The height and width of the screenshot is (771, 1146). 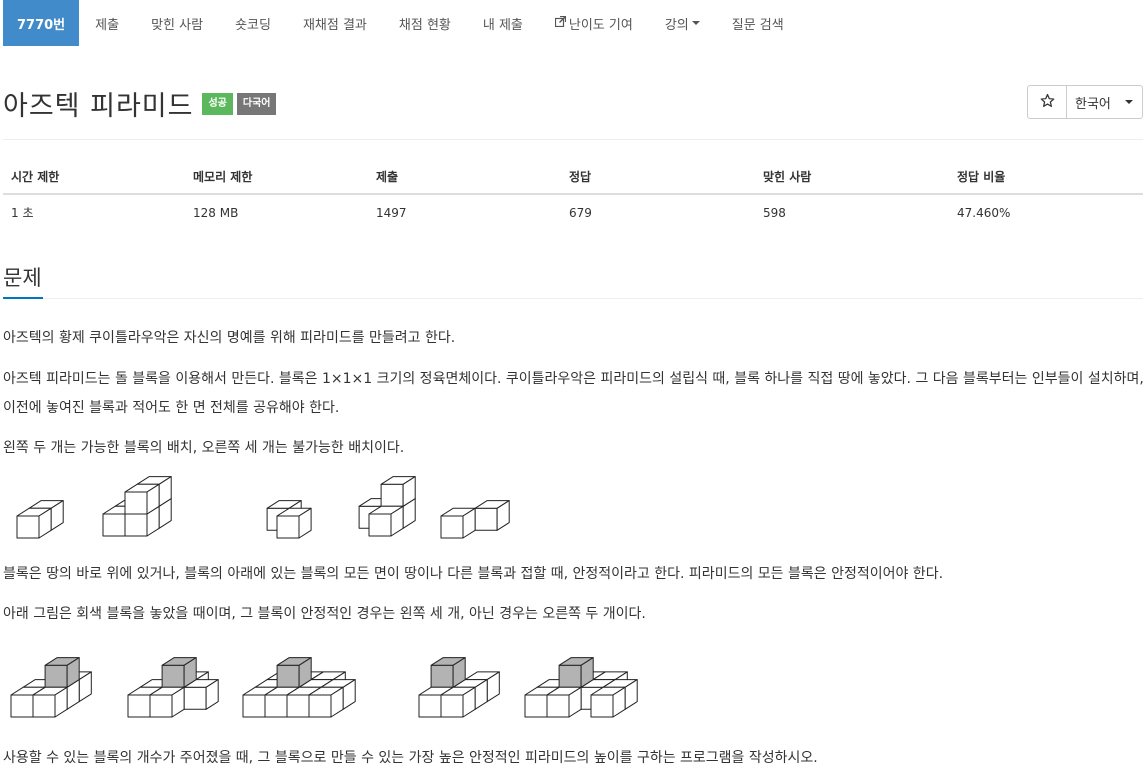 What do you see at coordinates (560, 22) in the screenshot?
I see `external-link-icon` at bounding box center [560, 22].